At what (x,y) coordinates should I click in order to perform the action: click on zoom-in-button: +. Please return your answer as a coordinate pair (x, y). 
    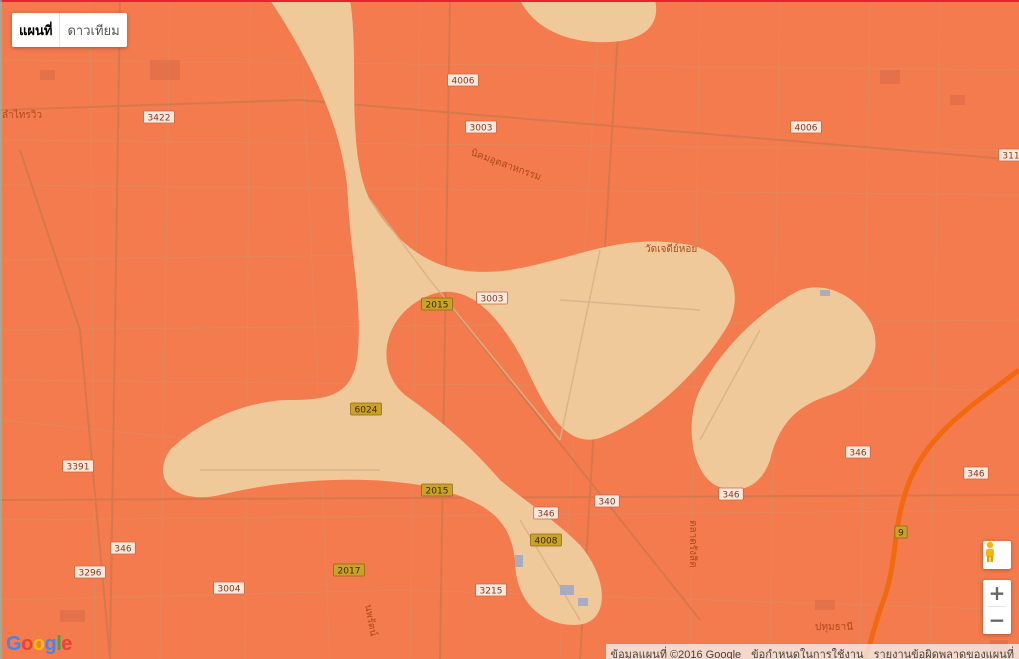
    Looking at the image, I should click on (997, 593).